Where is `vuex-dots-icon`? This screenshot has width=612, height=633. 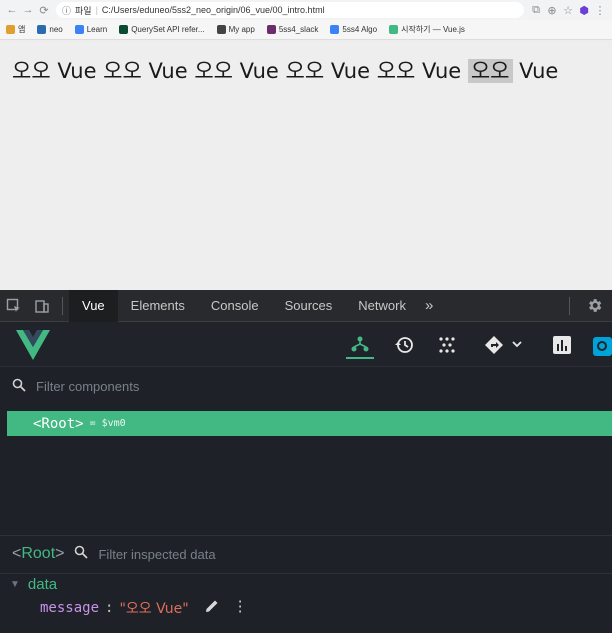
vuex-dots-icon is located at coordinates (447, 345).